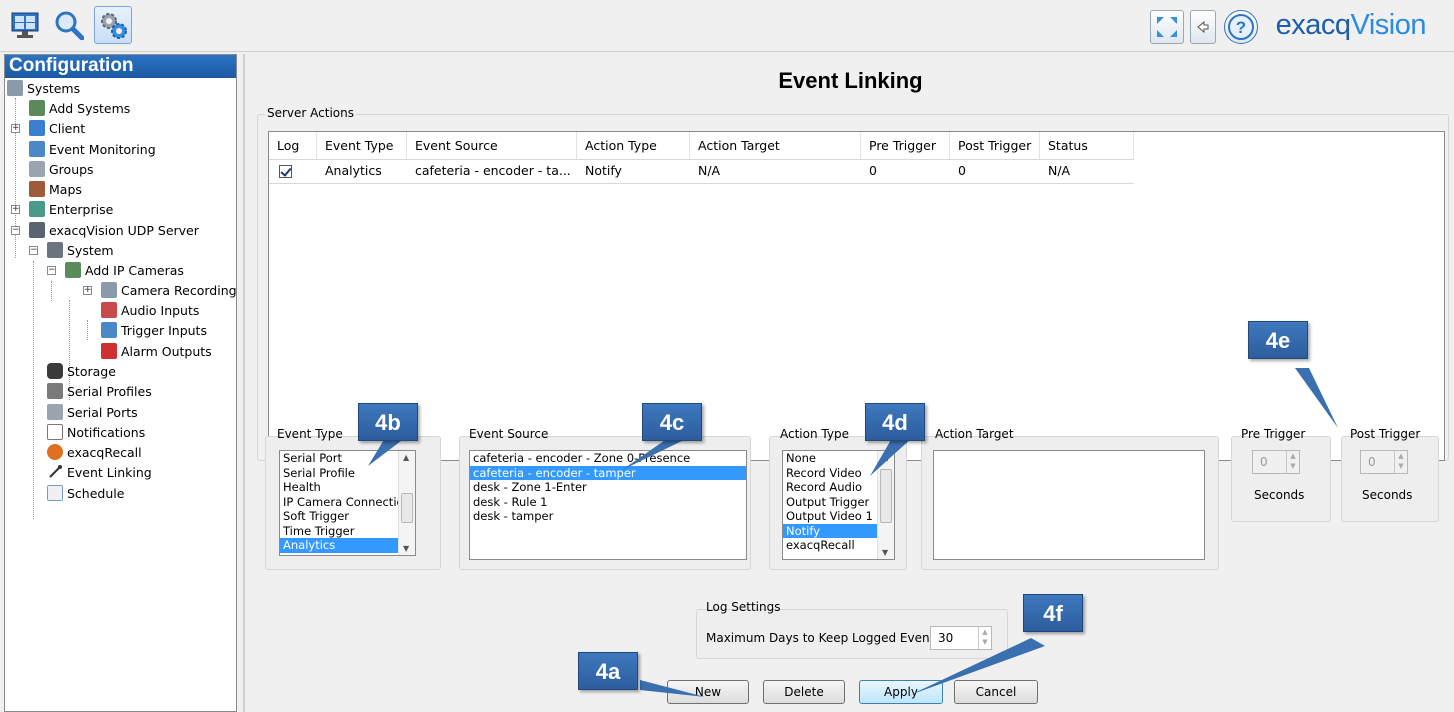 This screenshot has height=712, width=1454. I want to click on pre-trigger-group, so click(1281, 479).